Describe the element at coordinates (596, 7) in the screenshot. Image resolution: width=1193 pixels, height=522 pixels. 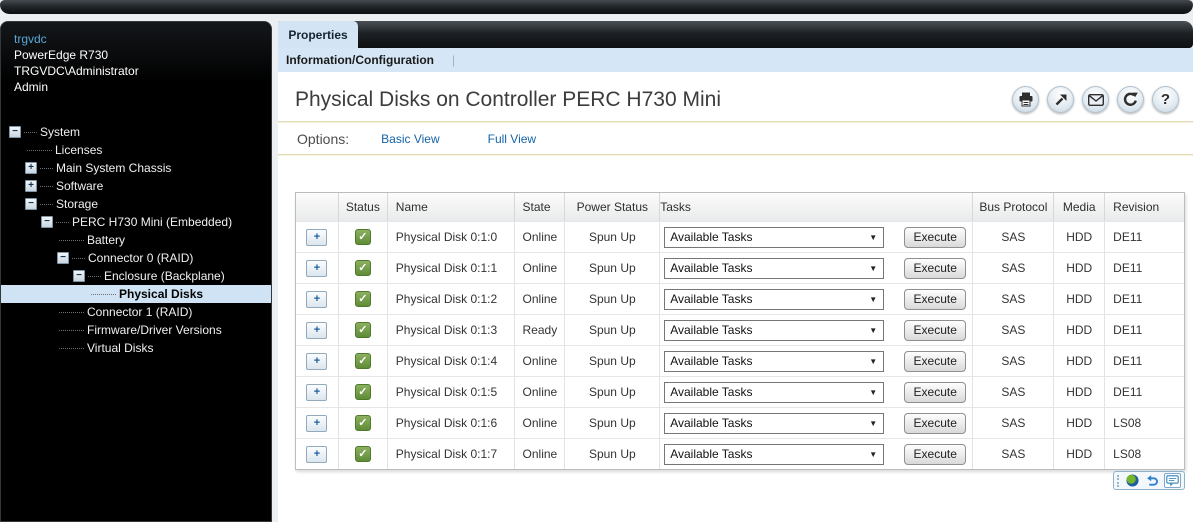
I see `top-banner-bar` at that location.